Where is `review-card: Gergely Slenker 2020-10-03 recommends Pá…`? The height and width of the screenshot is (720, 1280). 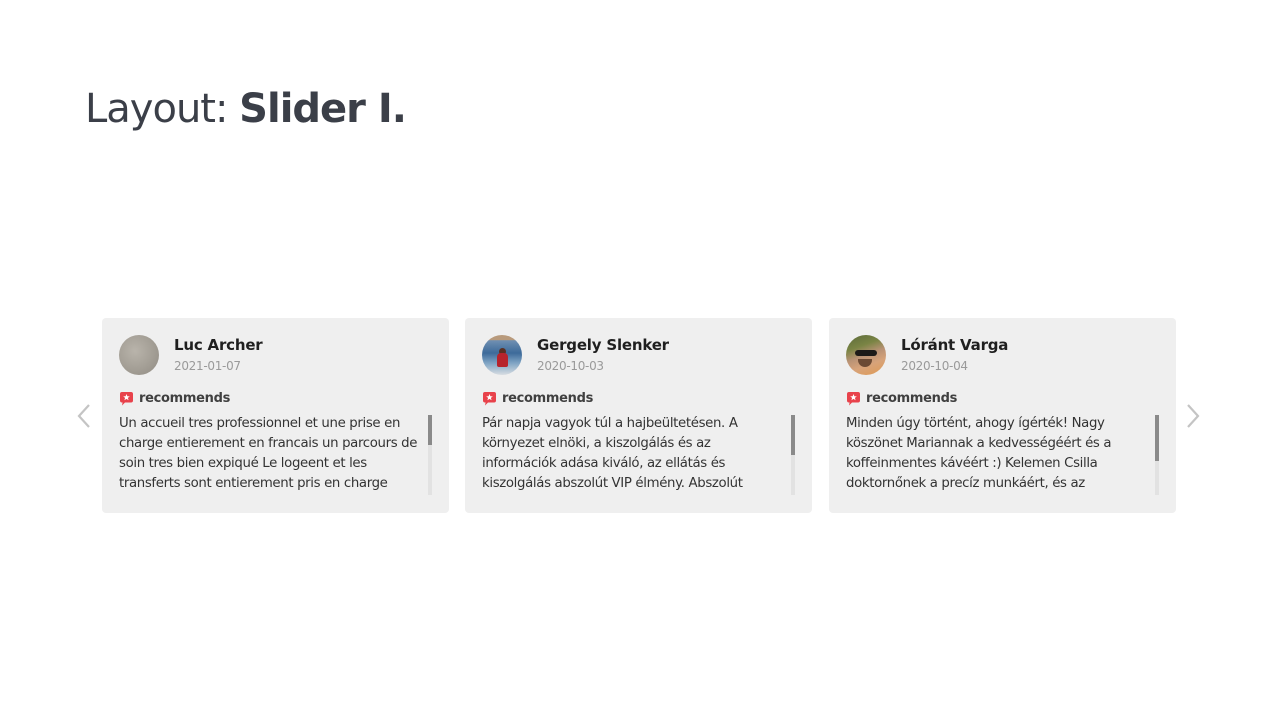 review-card: Gergely Slenker 2020-10-03 recommends Pá… is located at coordinates (638, 415).